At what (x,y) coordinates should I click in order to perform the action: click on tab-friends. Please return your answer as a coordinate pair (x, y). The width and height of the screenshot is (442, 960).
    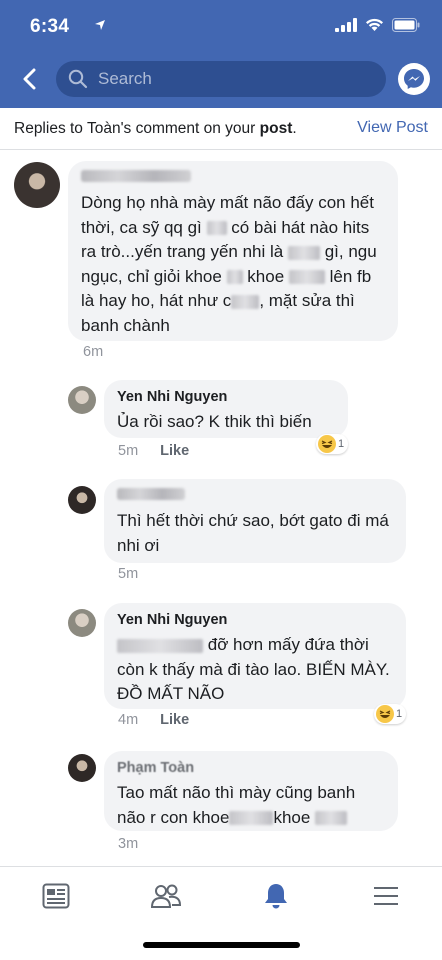
    Looking at the image, I should click on (166, 896).